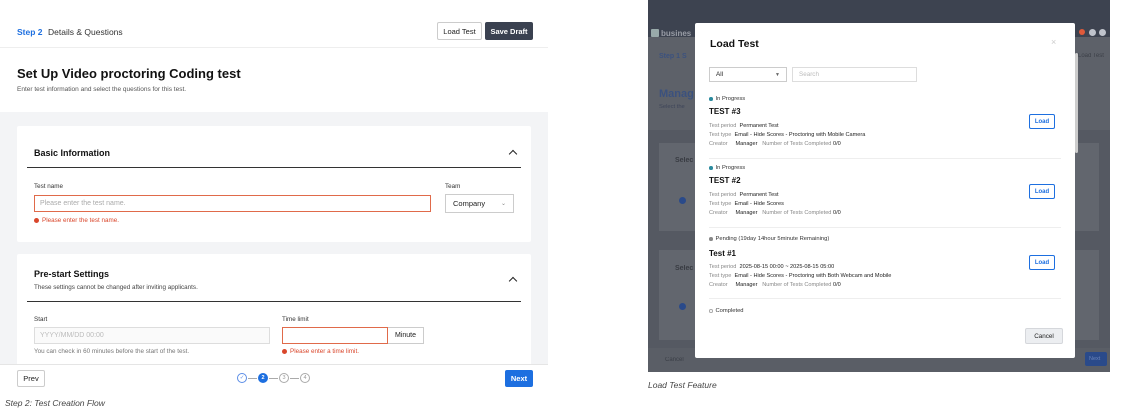 The height and width of the screenshot is (414, 1139). I want to click on step-title: Details & Questions, so click(85, 32).